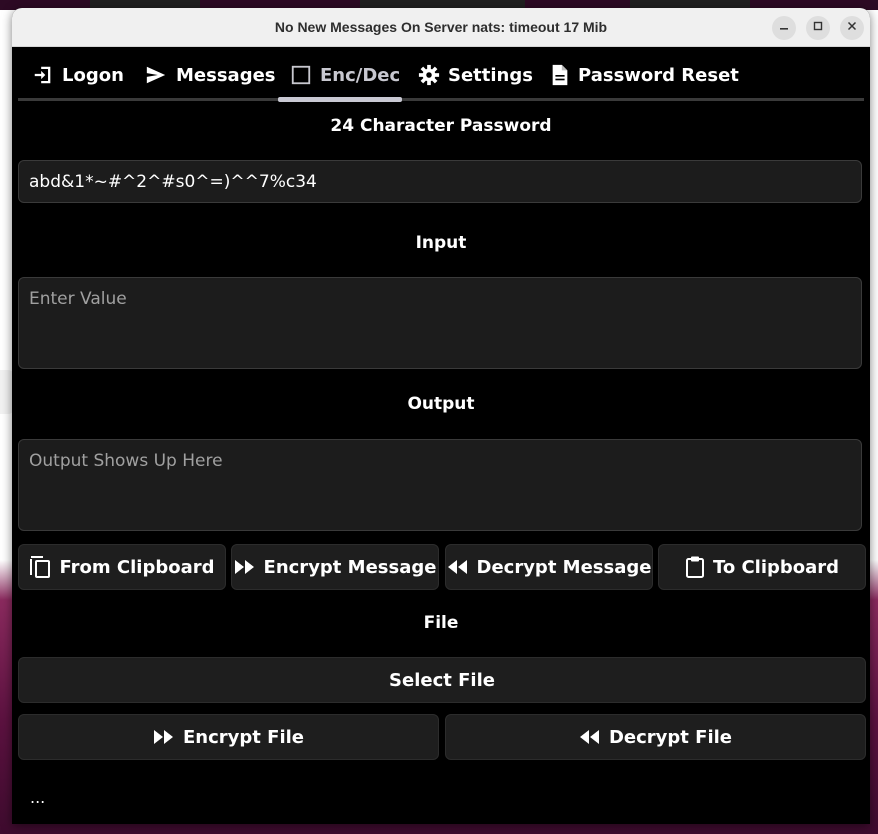  I want to click on close-icon, so click(852, 26).